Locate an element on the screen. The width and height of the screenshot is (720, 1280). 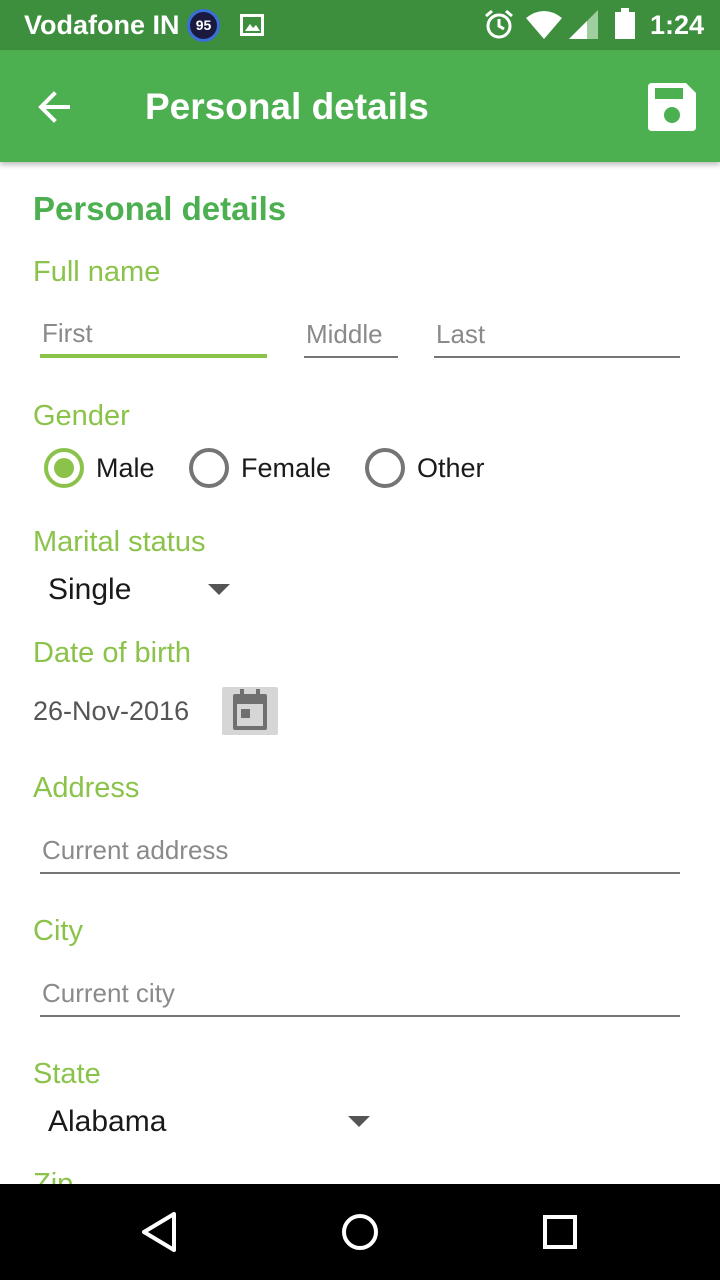
state-spinner: Alabama is located at coordinates (213, 1122).